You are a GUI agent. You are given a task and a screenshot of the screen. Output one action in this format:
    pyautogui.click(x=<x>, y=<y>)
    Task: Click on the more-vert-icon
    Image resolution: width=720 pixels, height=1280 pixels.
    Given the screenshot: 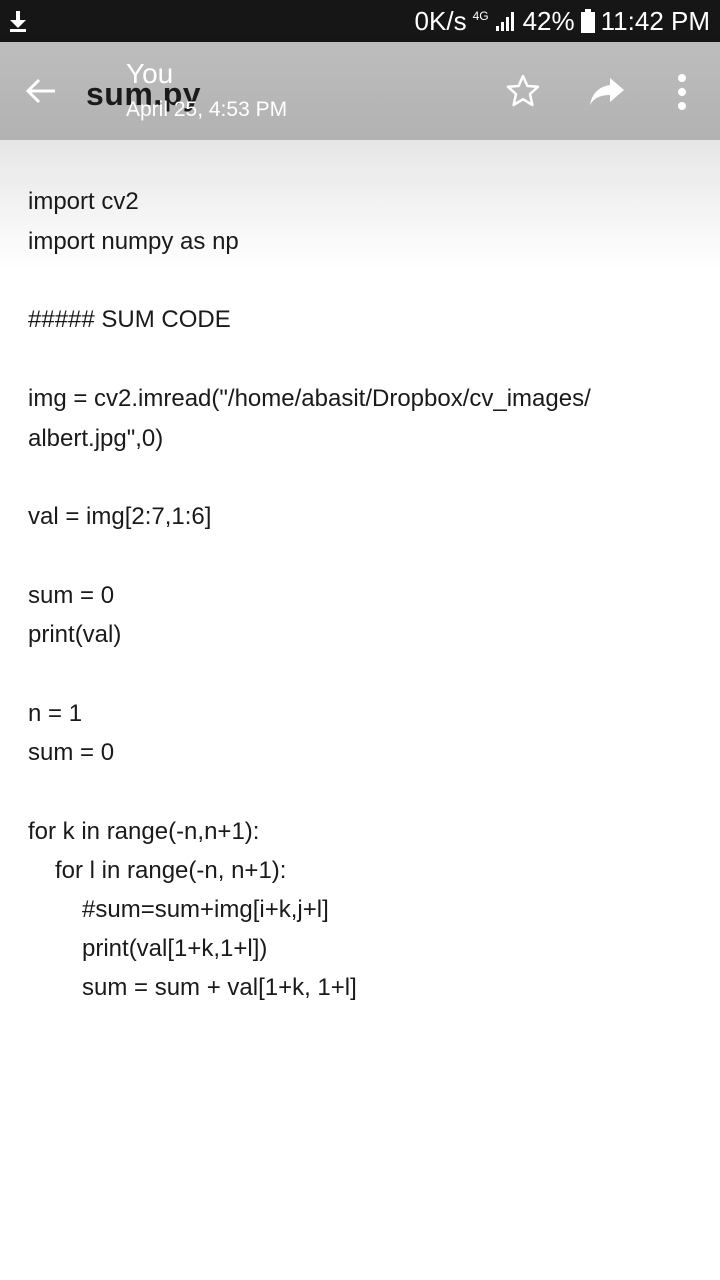 What is the action you would take?
    pyautogui.click(x=682, y=92)
    